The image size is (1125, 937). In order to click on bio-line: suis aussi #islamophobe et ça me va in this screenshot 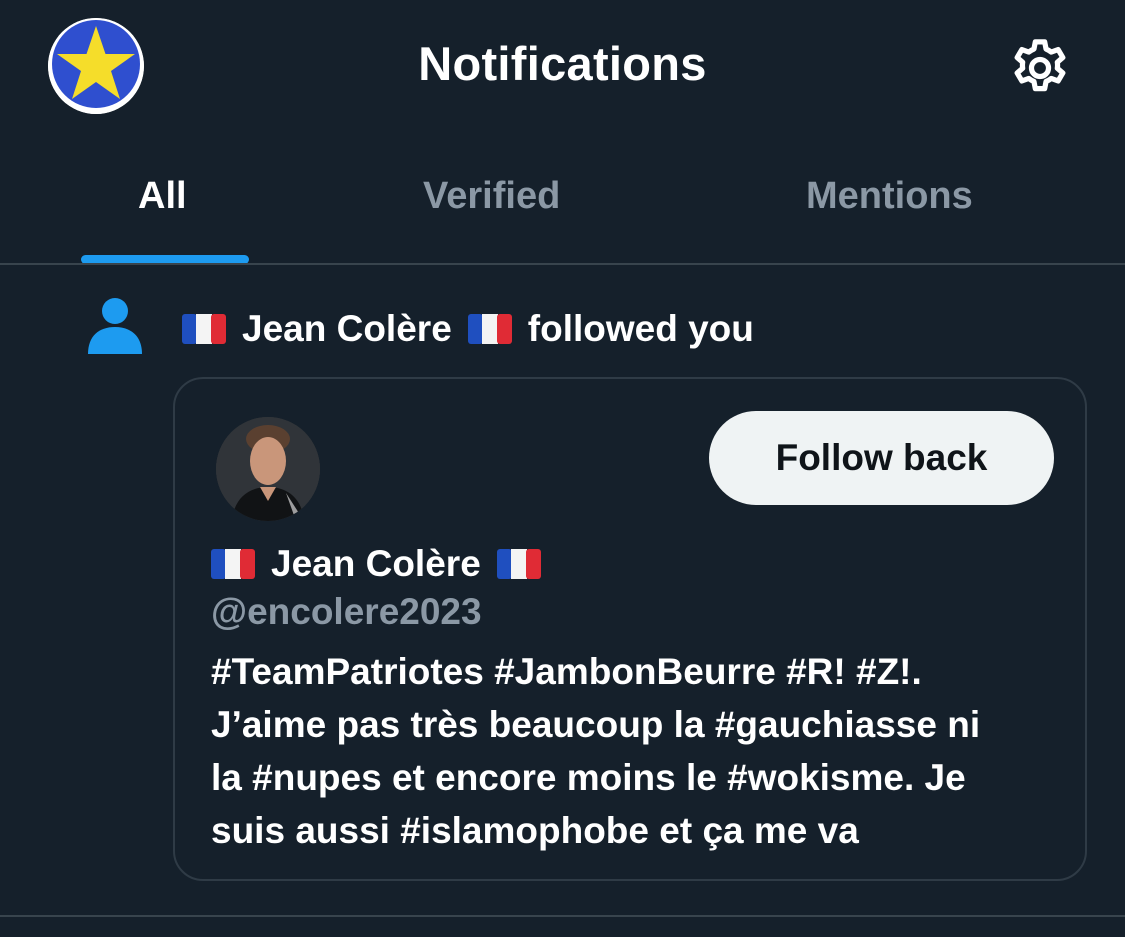, I will do `click(535, 830)`.